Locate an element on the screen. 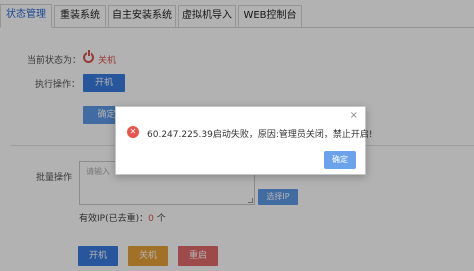 The height and width of the screenshot is (271, 474). close-icon: × is located at coordinates (354, 115).